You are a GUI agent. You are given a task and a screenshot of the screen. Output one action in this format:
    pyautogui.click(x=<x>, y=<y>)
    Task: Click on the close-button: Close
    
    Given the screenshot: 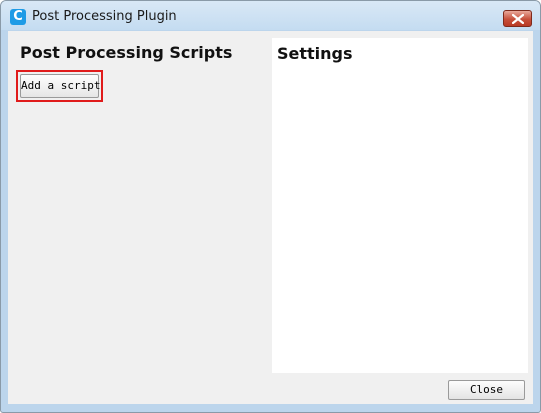 What is the action you would take?
    pyautogui.click(x=486, y=390)
    